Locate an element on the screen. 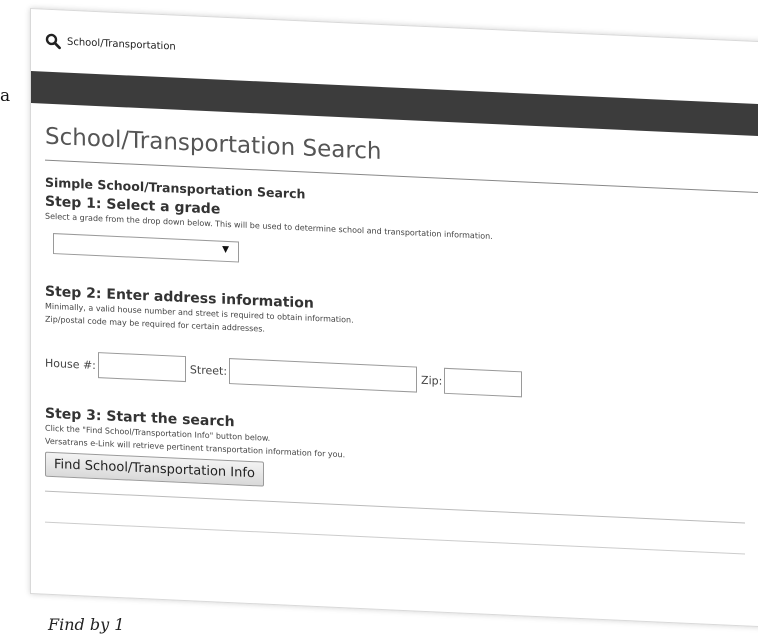 This screenshot has height=634, width=758. address-row: House #: Street: Zip: is located at coordinates (401, 380).